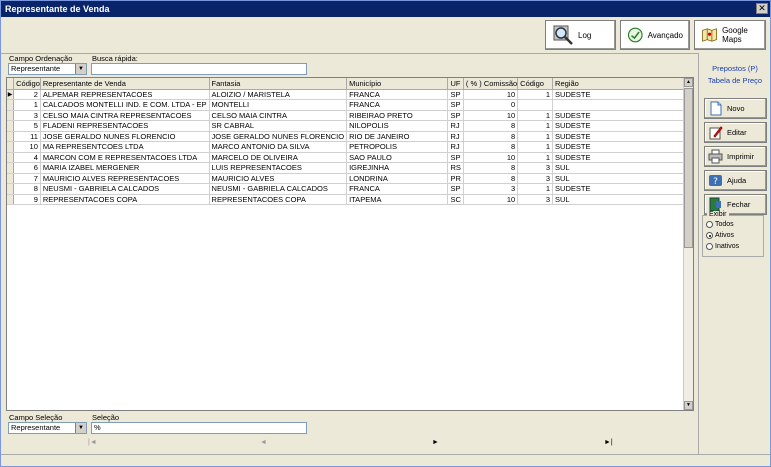 This screenshot has width=771, height=467. Describe the element at coordinates (125, 94) in the screenshot. I see `table-cell: ALPEMAR REPRESENTACOES` at that location.